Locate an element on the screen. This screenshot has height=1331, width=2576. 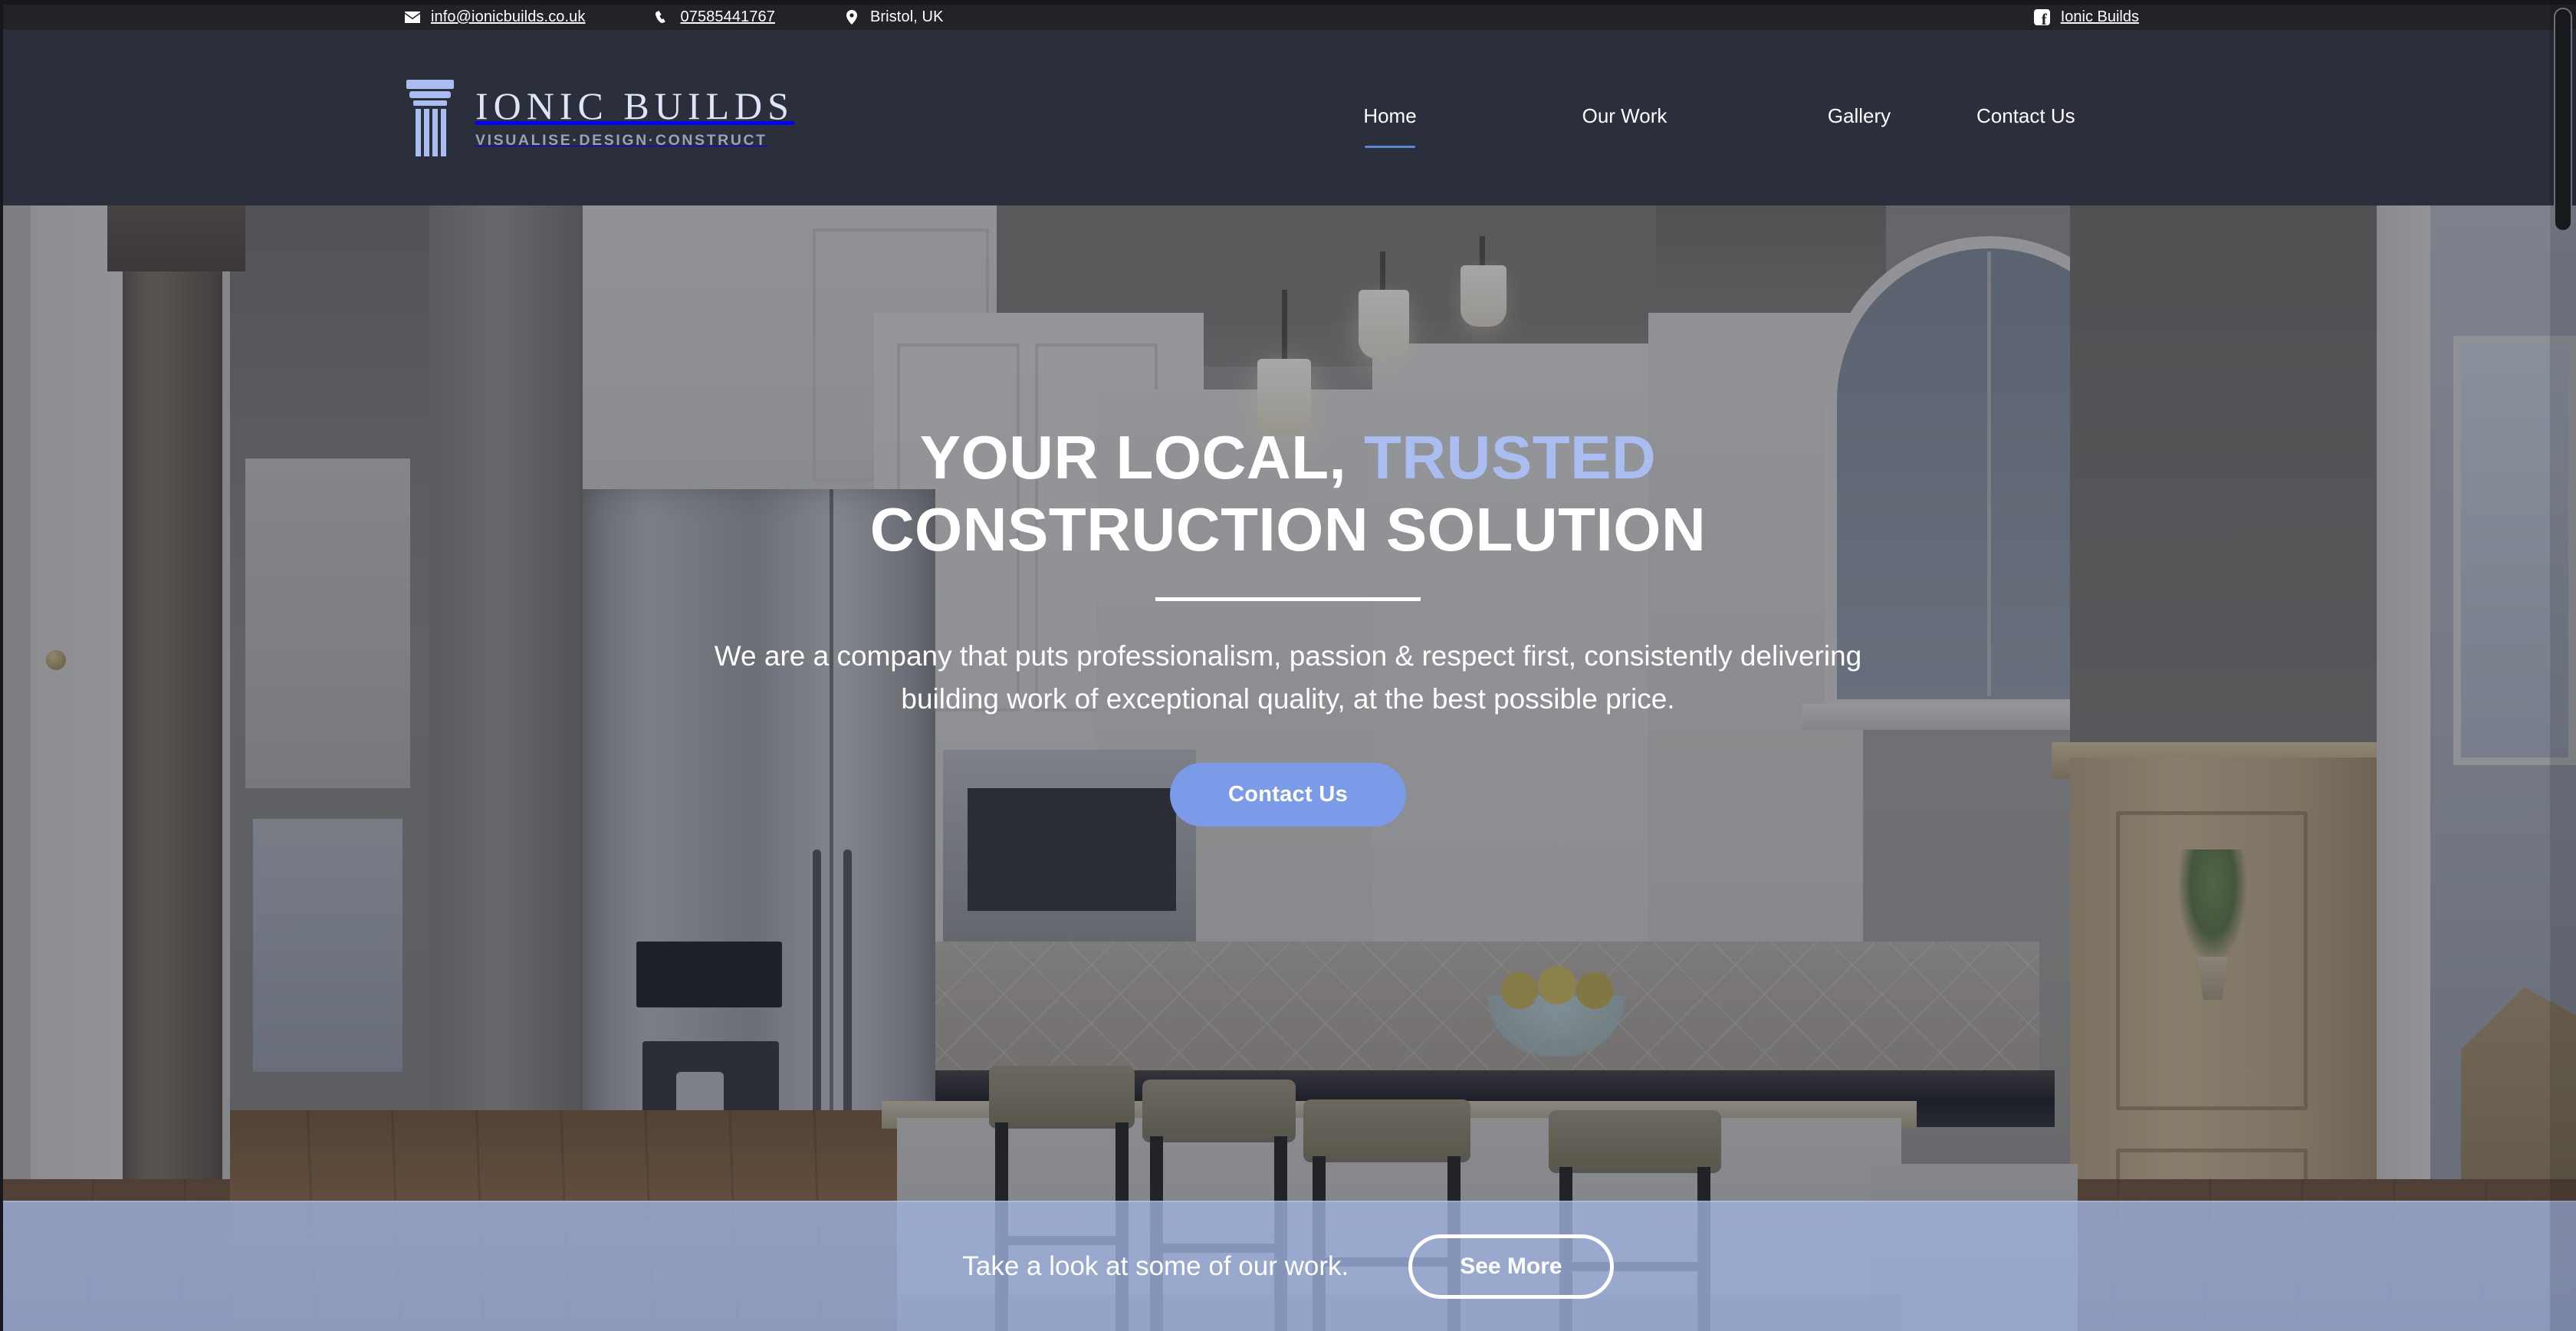
location-text: Bristol, UK is located at coordinates (906, 16).